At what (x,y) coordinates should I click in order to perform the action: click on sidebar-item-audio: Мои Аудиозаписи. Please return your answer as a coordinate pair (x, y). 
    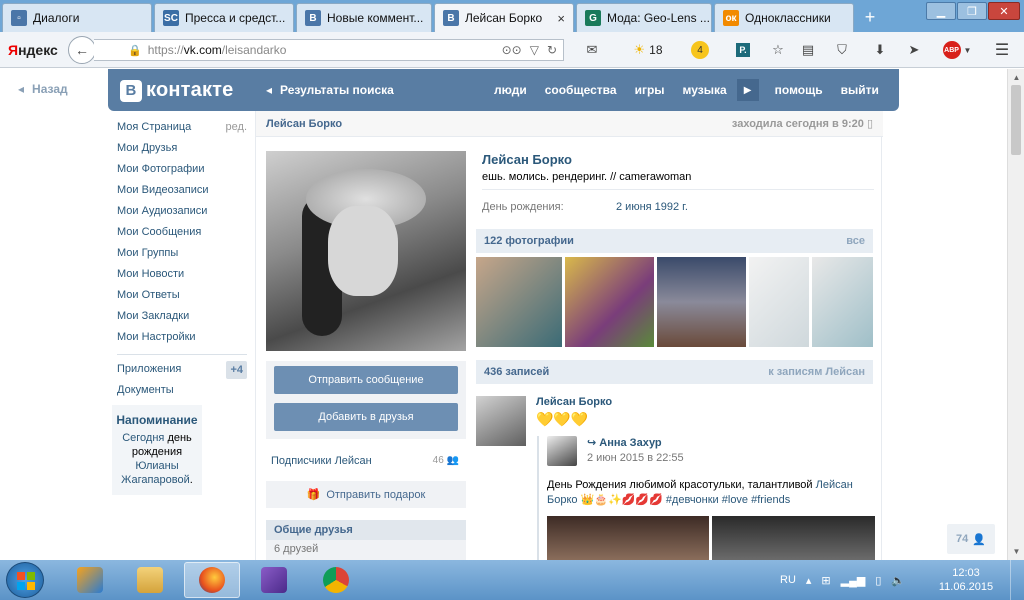
    Looking at the image, I should click on (182, 213).